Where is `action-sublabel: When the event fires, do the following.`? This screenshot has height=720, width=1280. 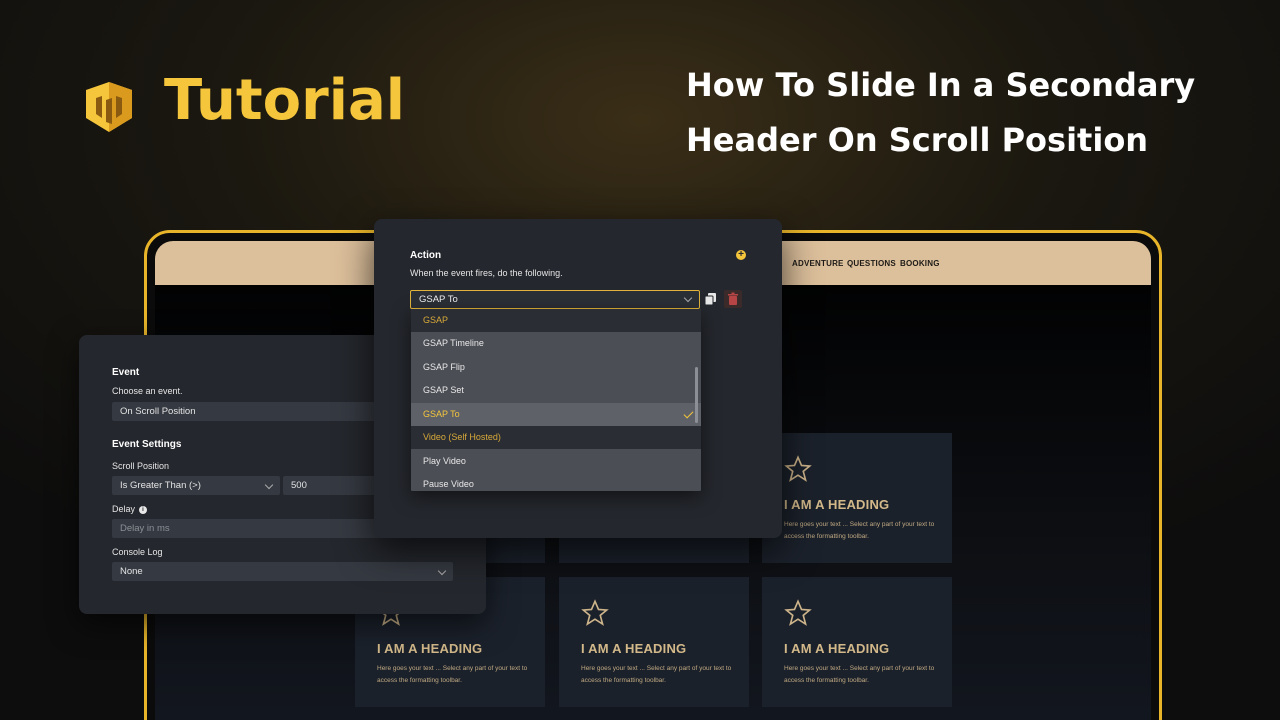 action-sublabel: When the event fires, do the following. is located at coordinates (486, 273).